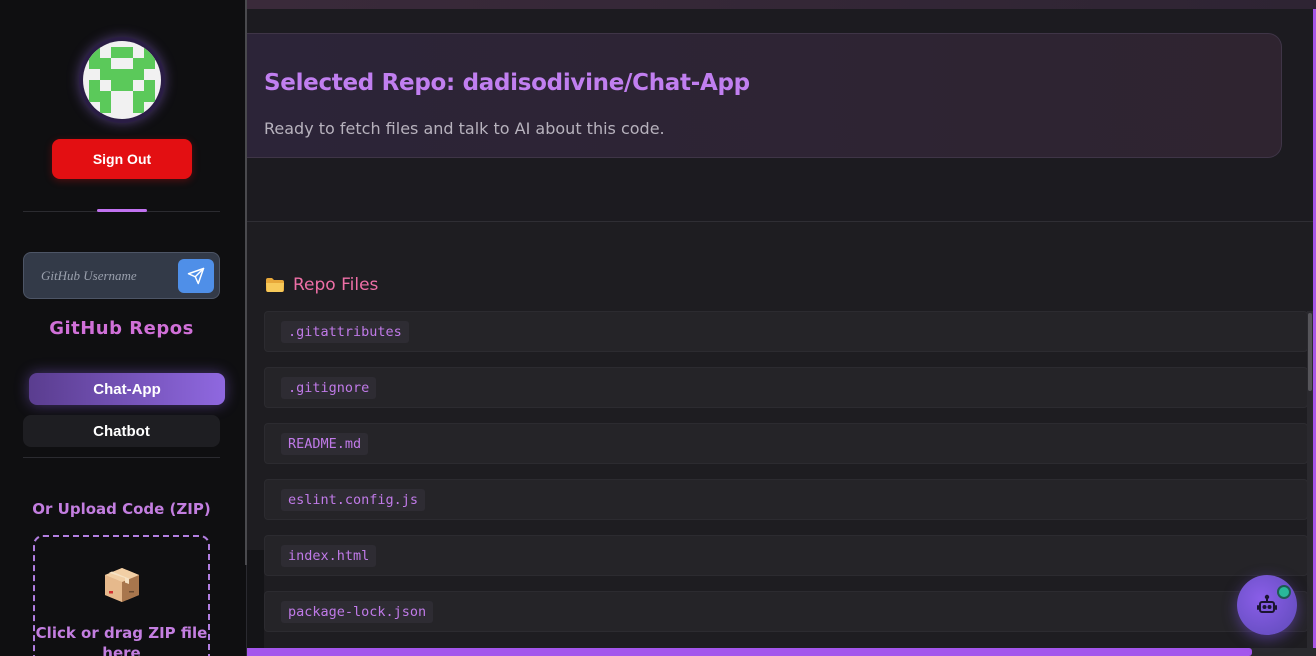 The height and width of the screenshot is (656, 1316). What do you see at coordinates (121, 431) in the screenshot?
I see `repo-item-chatbot: Chatbot` at bounding box center [121, 431].